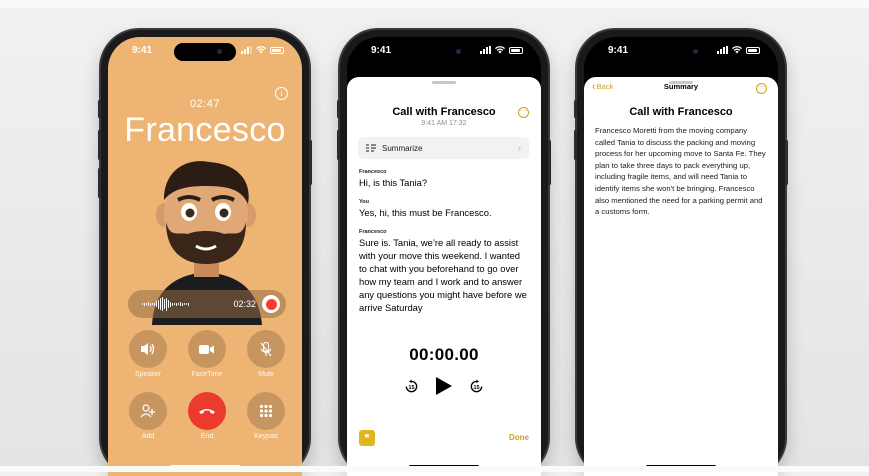 The image size is (869, 476). What do you see at coordinates (367, 438) in the screenshot?
I see `quote-icon: ❞` at bounding box center [367, 438].